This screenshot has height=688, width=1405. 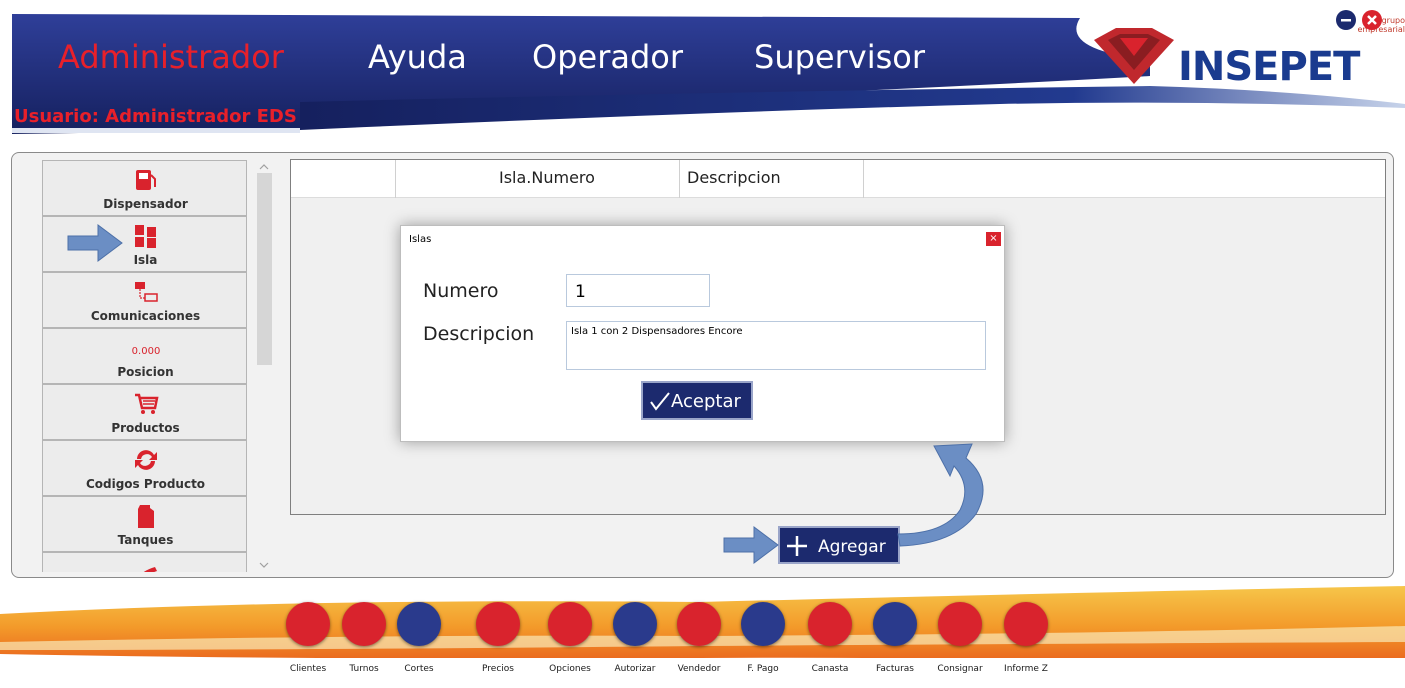 I want to click on clients-icon, so click(x=308, y=624).